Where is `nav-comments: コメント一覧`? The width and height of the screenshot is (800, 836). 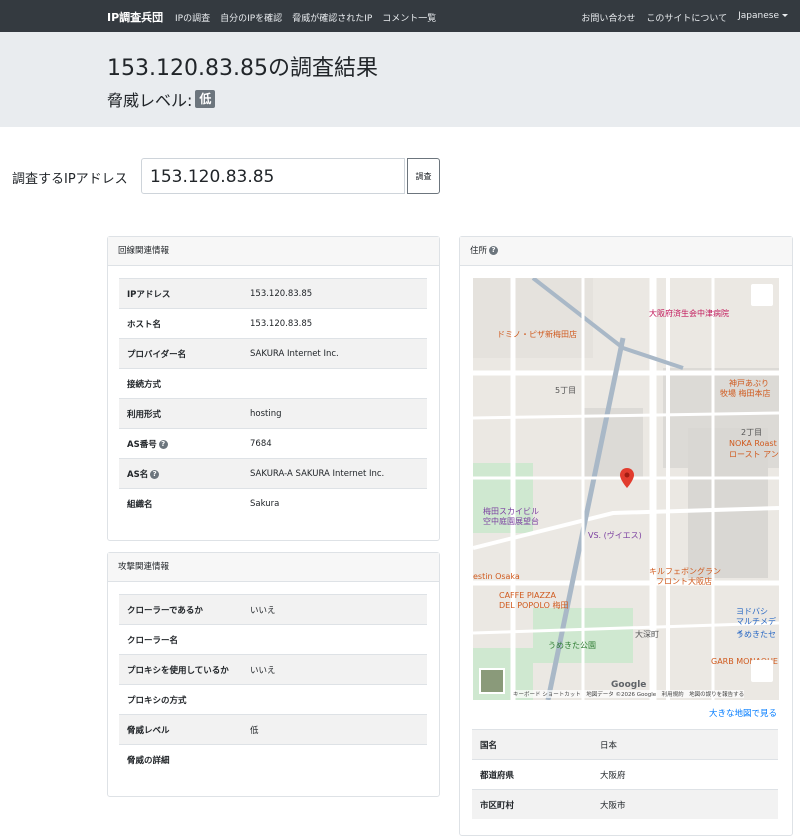 nav-comments: コメント一覧 is located at coordinates (409, 17).